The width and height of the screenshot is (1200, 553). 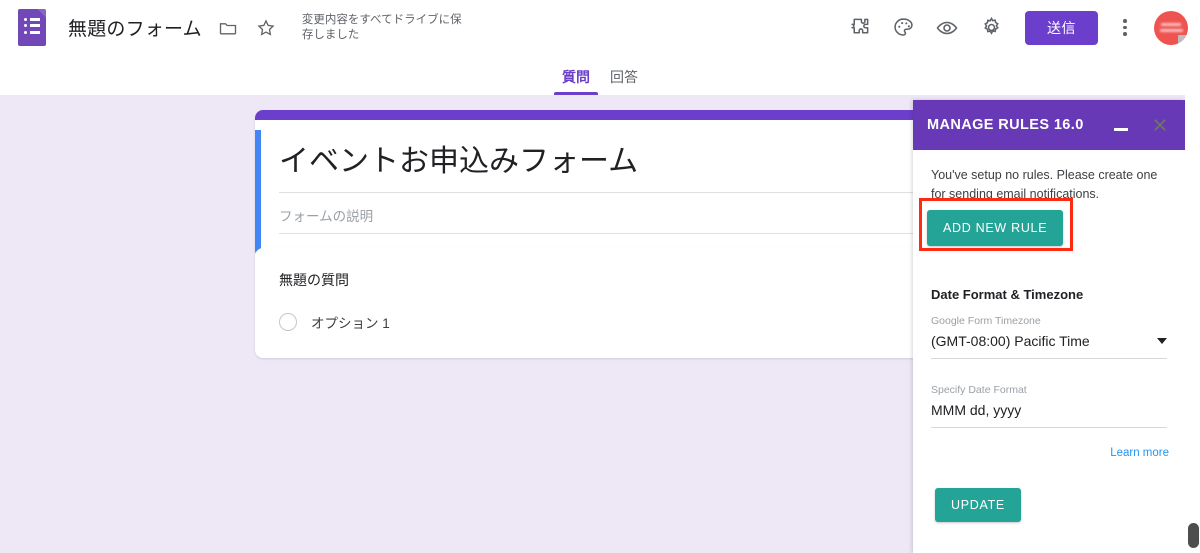 What do you see at coordinates (1010, 341) in the screenshot?
I see `timezone-value: (GMT-08:00) Pacific Time` at bounding box center [1010, 341].